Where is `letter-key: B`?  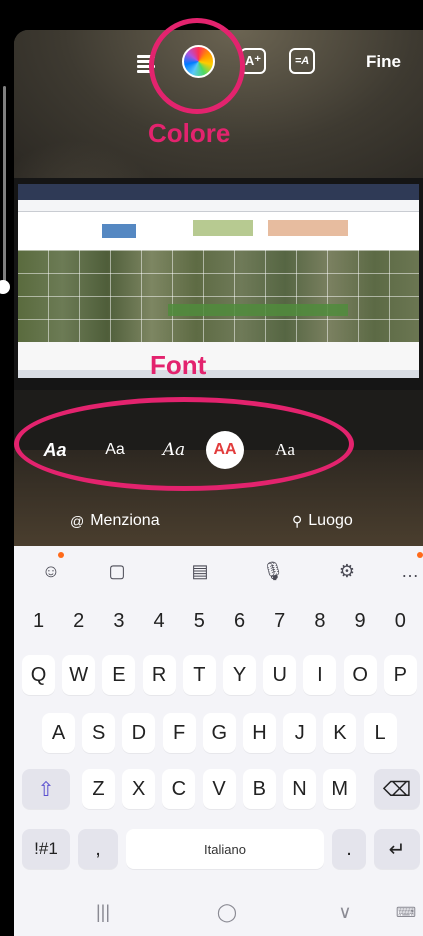 letter-key: B is located at coordinates (259, 789).